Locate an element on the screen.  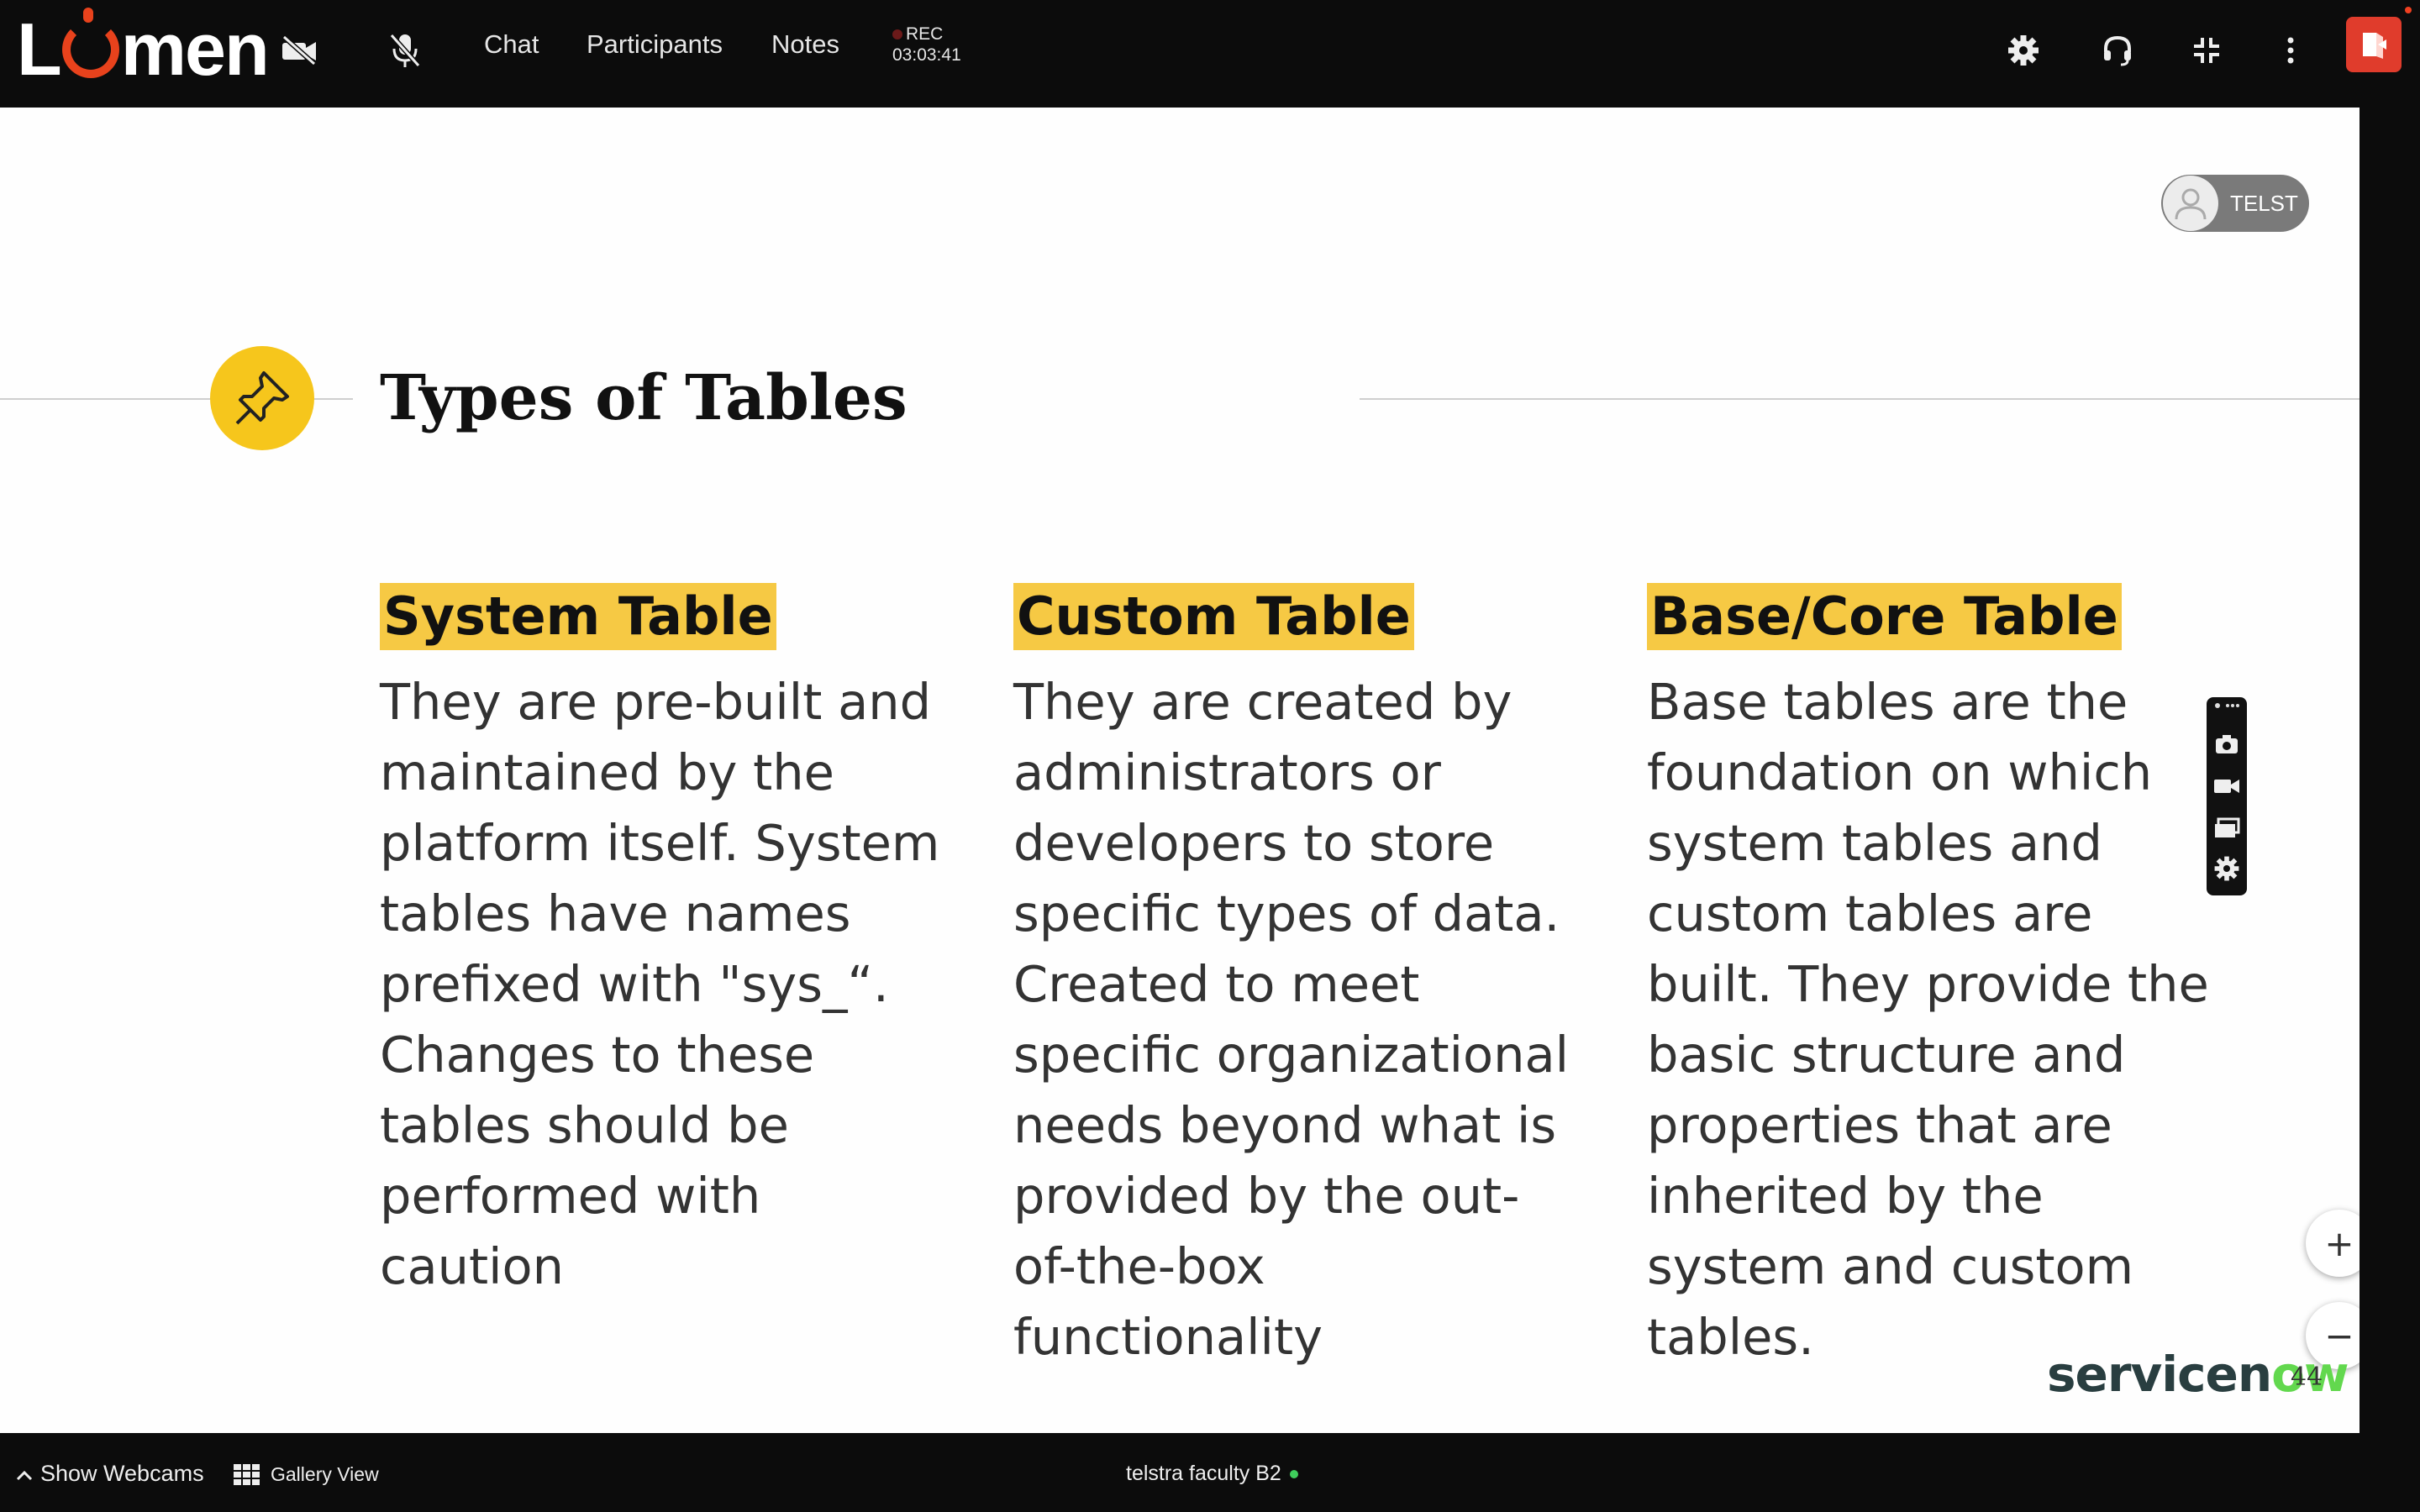
brand-text-1: servicen is located at coordinates (2159, 1374).